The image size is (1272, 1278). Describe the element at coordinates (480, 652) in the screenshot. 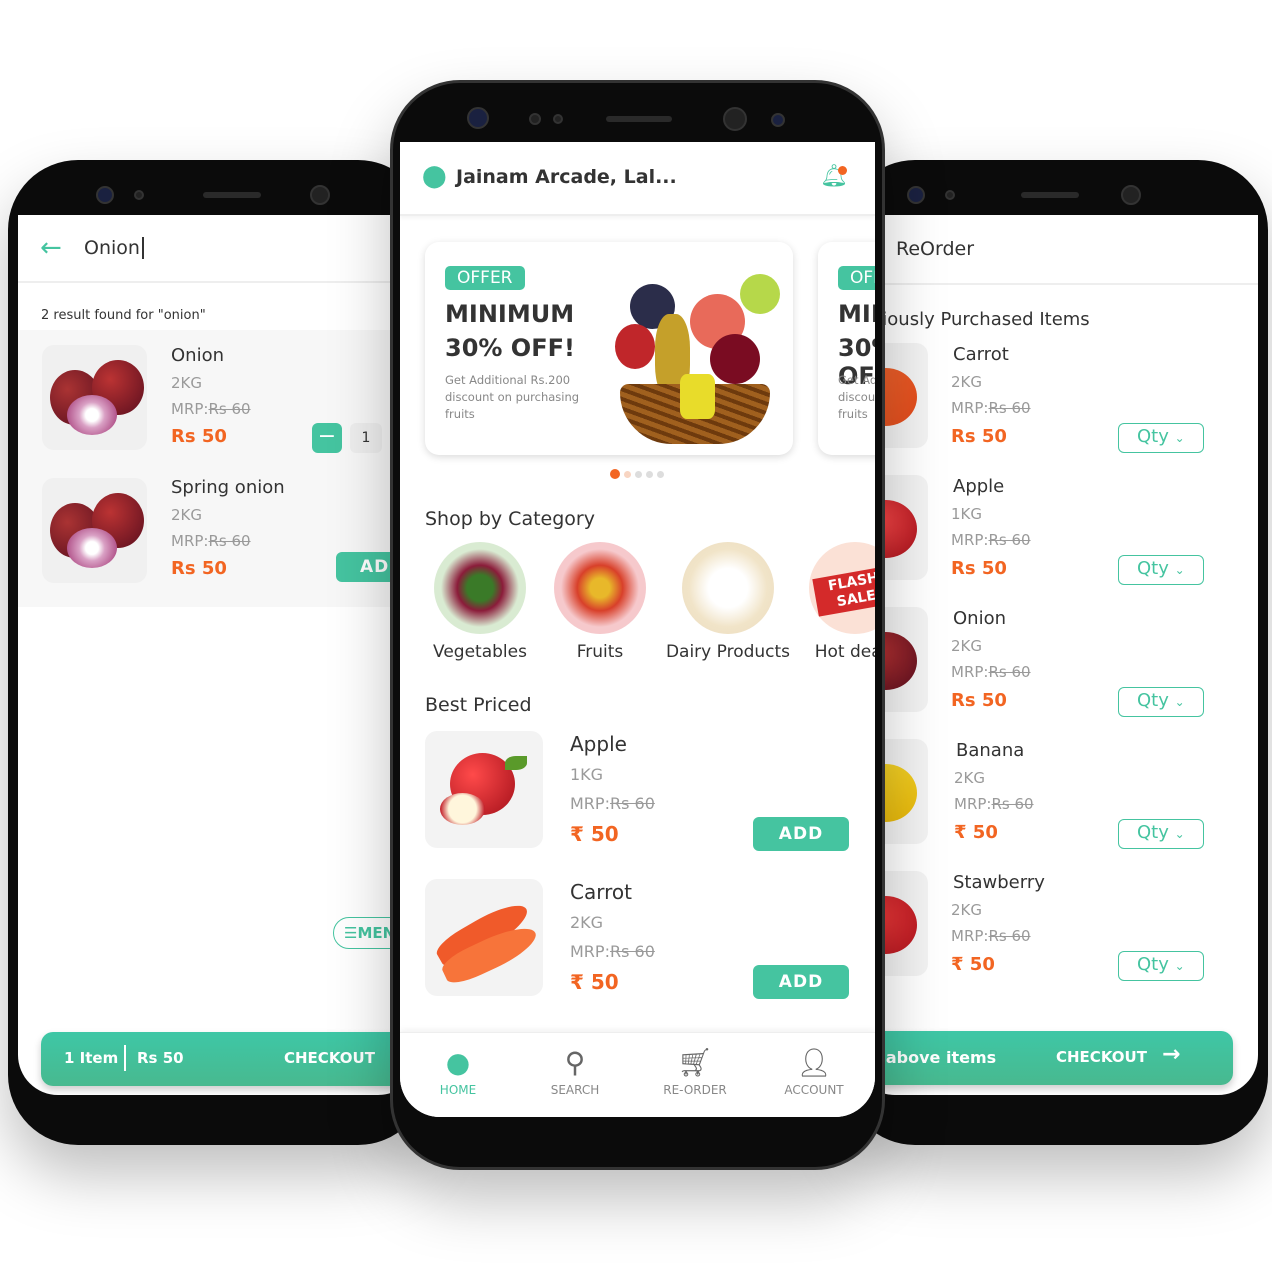

I see `category-label: Vegetables` at that location.